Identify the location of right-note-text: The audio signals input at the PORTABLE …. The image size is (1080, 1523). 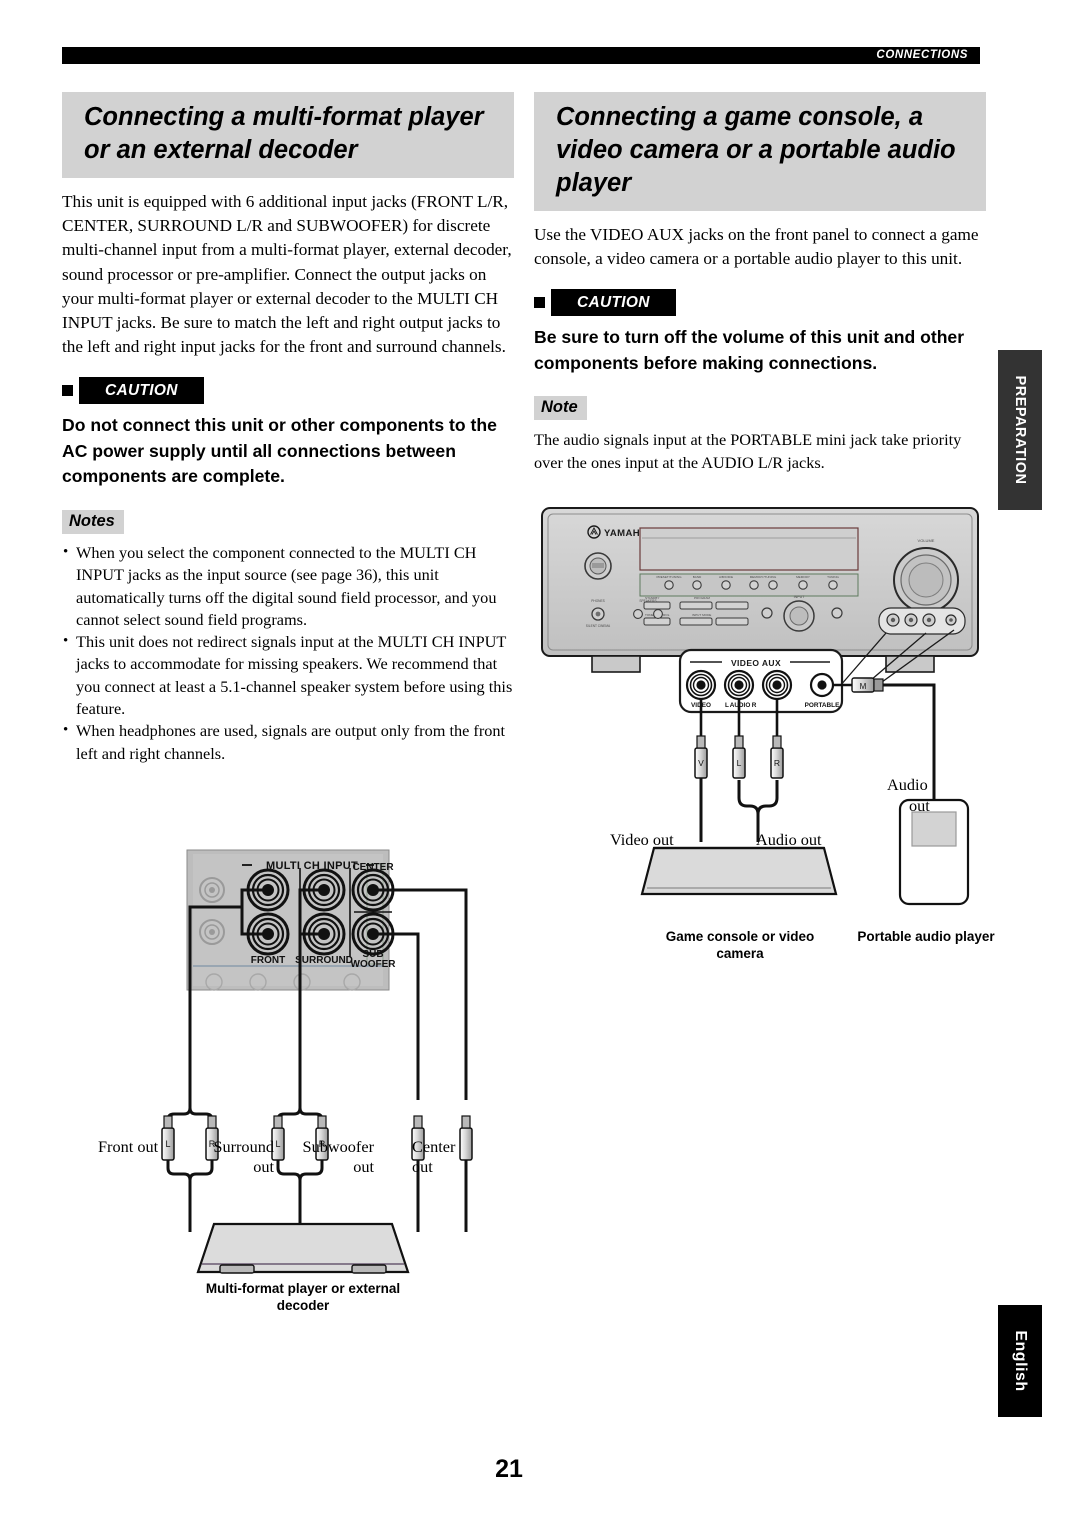
(748, 451).